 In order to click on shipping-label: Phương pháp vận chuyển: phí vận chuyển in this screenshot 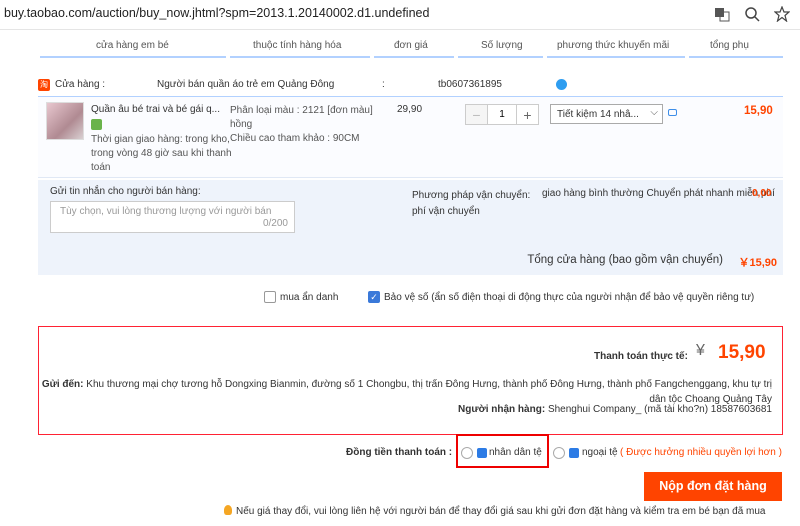, I will do `click(471, 203)`.